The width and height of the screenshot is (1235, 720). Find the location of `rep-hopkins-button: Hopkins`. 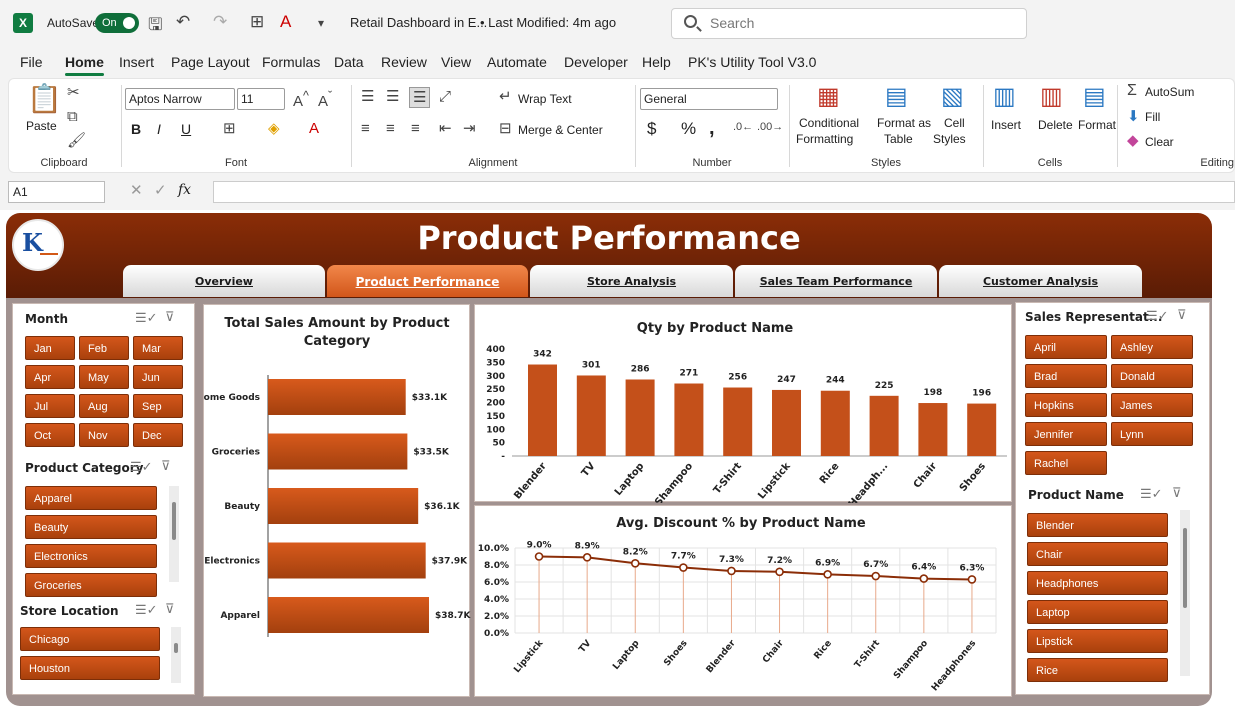

rep-hopkins-button: Hopkins is located at coordinates (1066, 405).